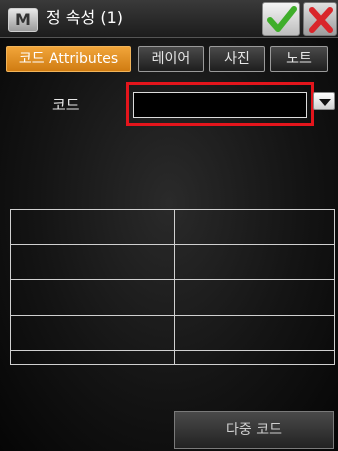  I want to click on window-title: 정 속성 (1), so click(84, 17).